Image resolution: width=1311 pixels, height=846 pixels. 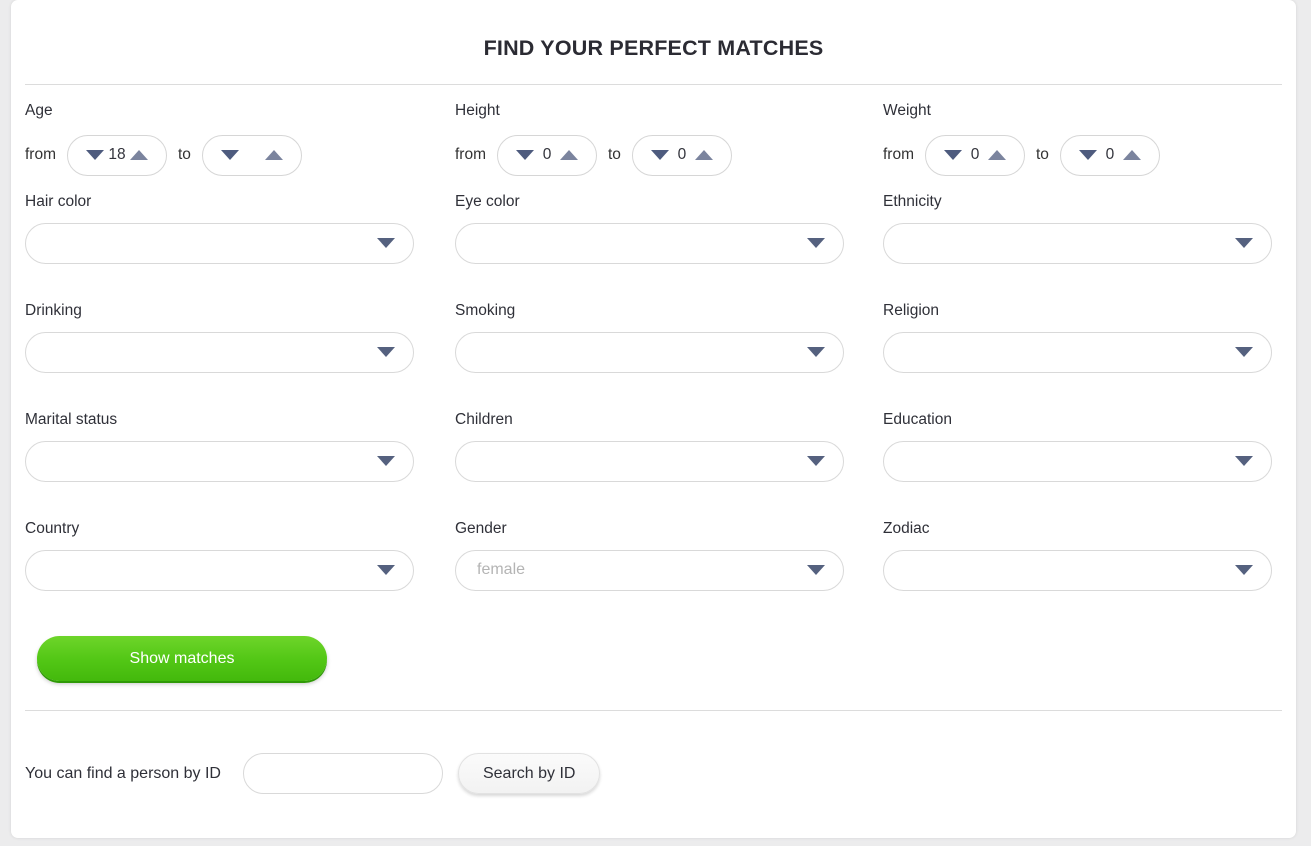 What do you see at coordinates (614, 154) in the screenshot?
I see `height-to-word: to` at bounding box center [614, 154].